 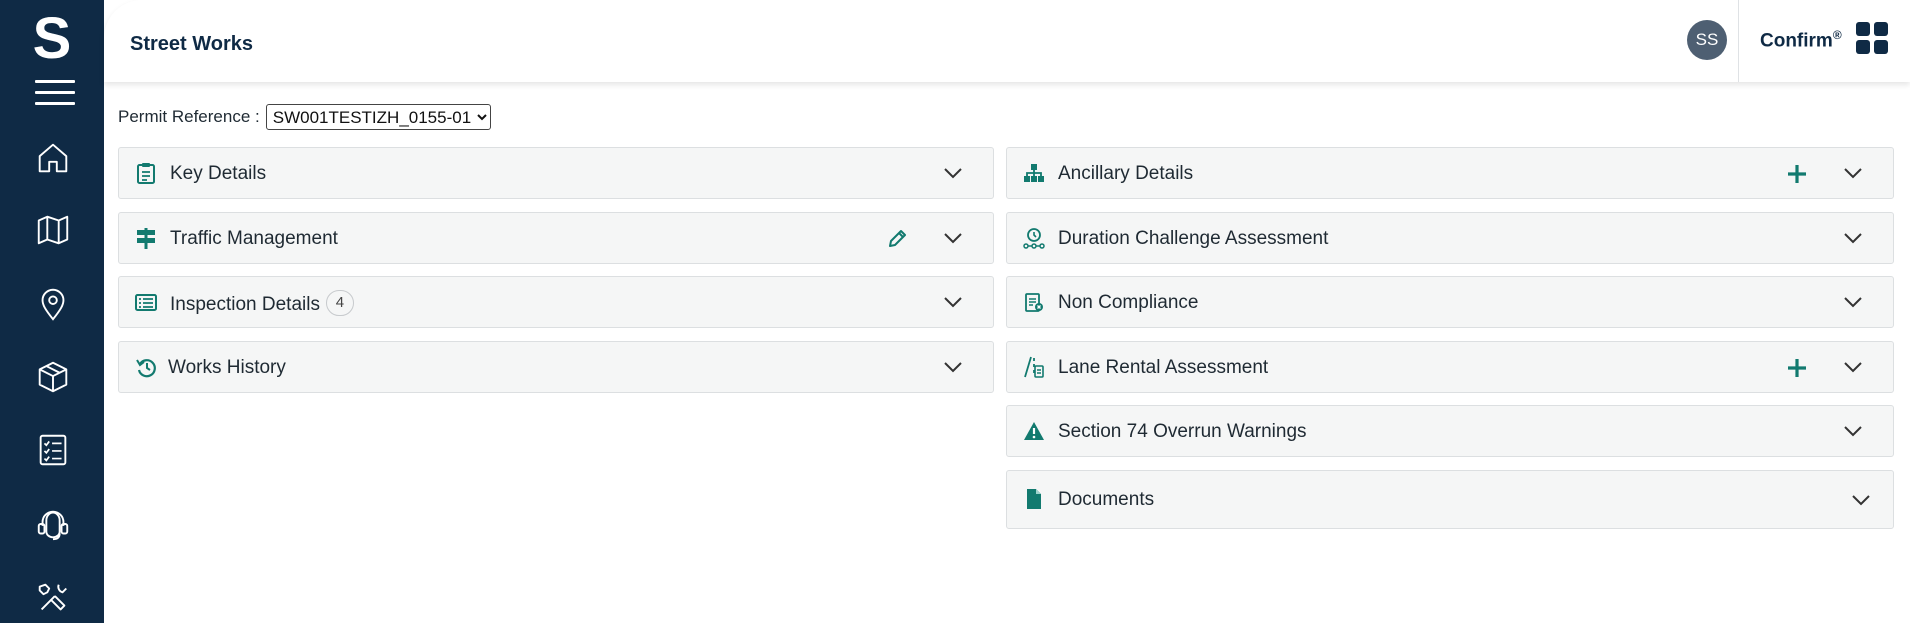 I want to click on panel-title: Traffic Management, so click(x=254, y=238).